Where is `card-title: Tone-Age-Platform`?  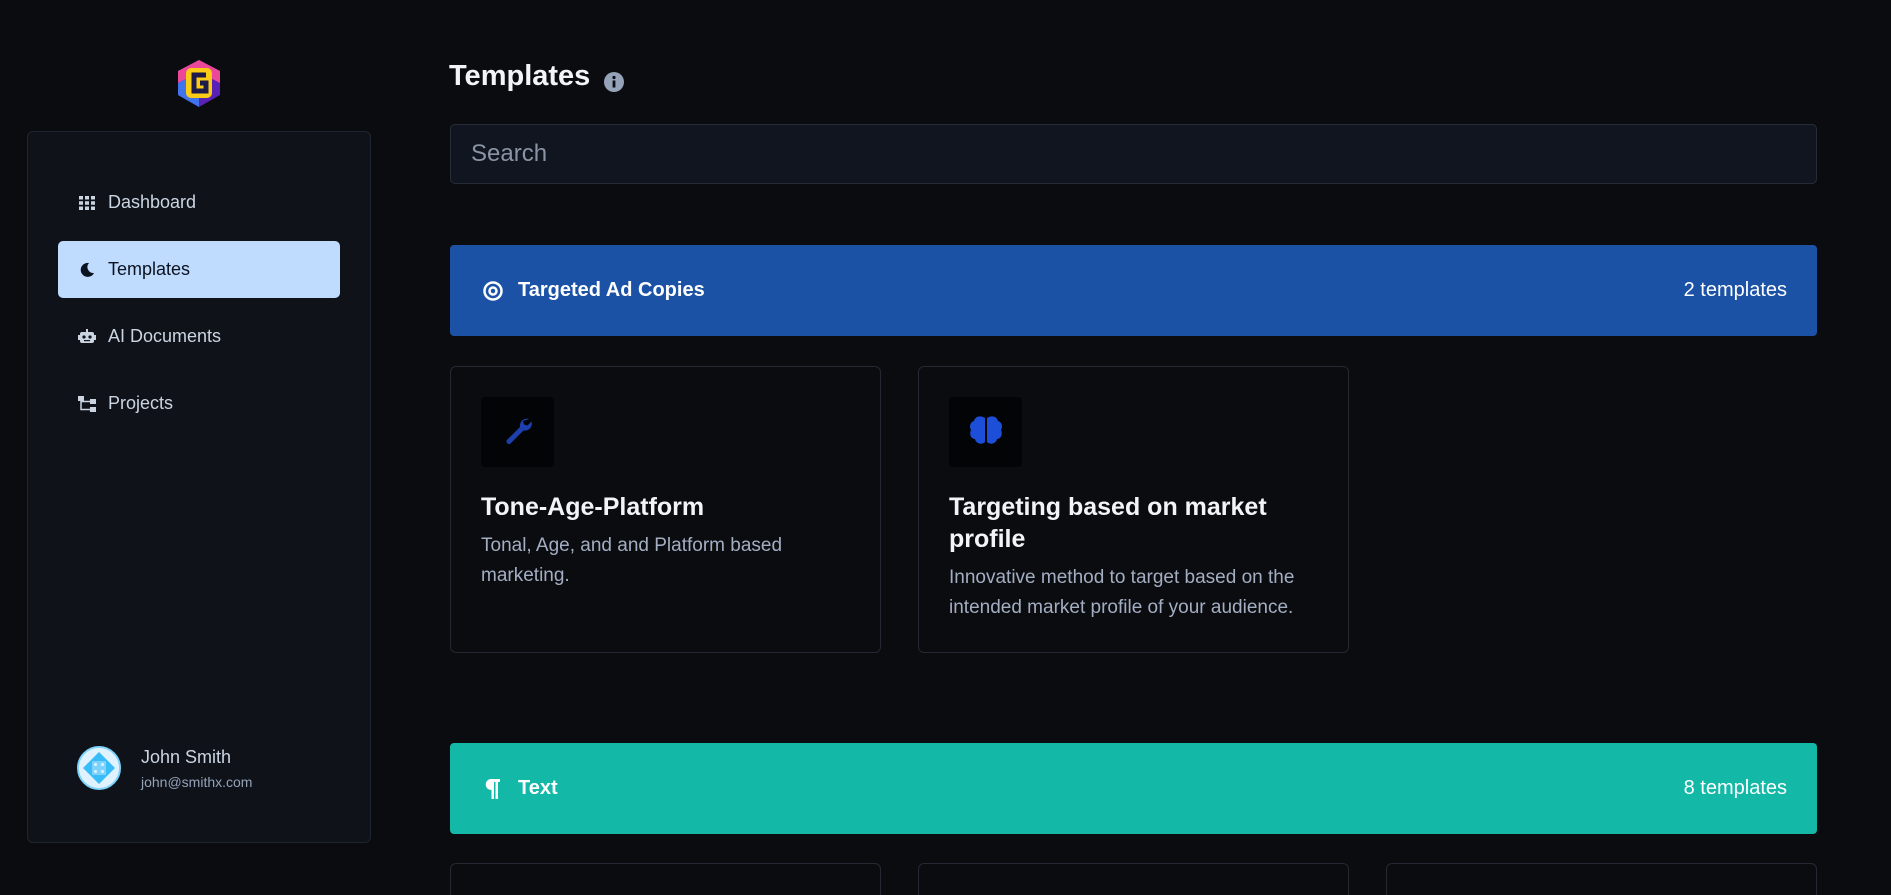 card-title: Tone-Age-Platform is located at coordinates (593, 507).